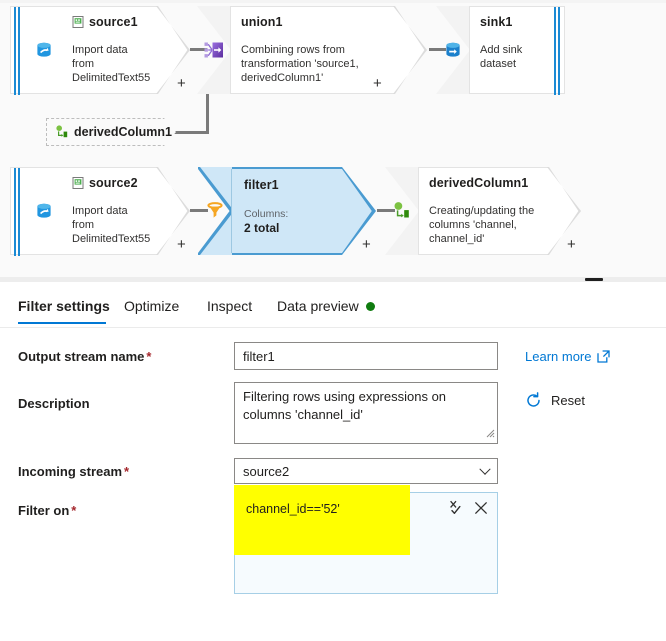 This screenshot has height=641, width=666. What do you see at coordinates (366, 356) in the screenshot?
I see `output-stream-name-input` at bounding box center [366, 356].